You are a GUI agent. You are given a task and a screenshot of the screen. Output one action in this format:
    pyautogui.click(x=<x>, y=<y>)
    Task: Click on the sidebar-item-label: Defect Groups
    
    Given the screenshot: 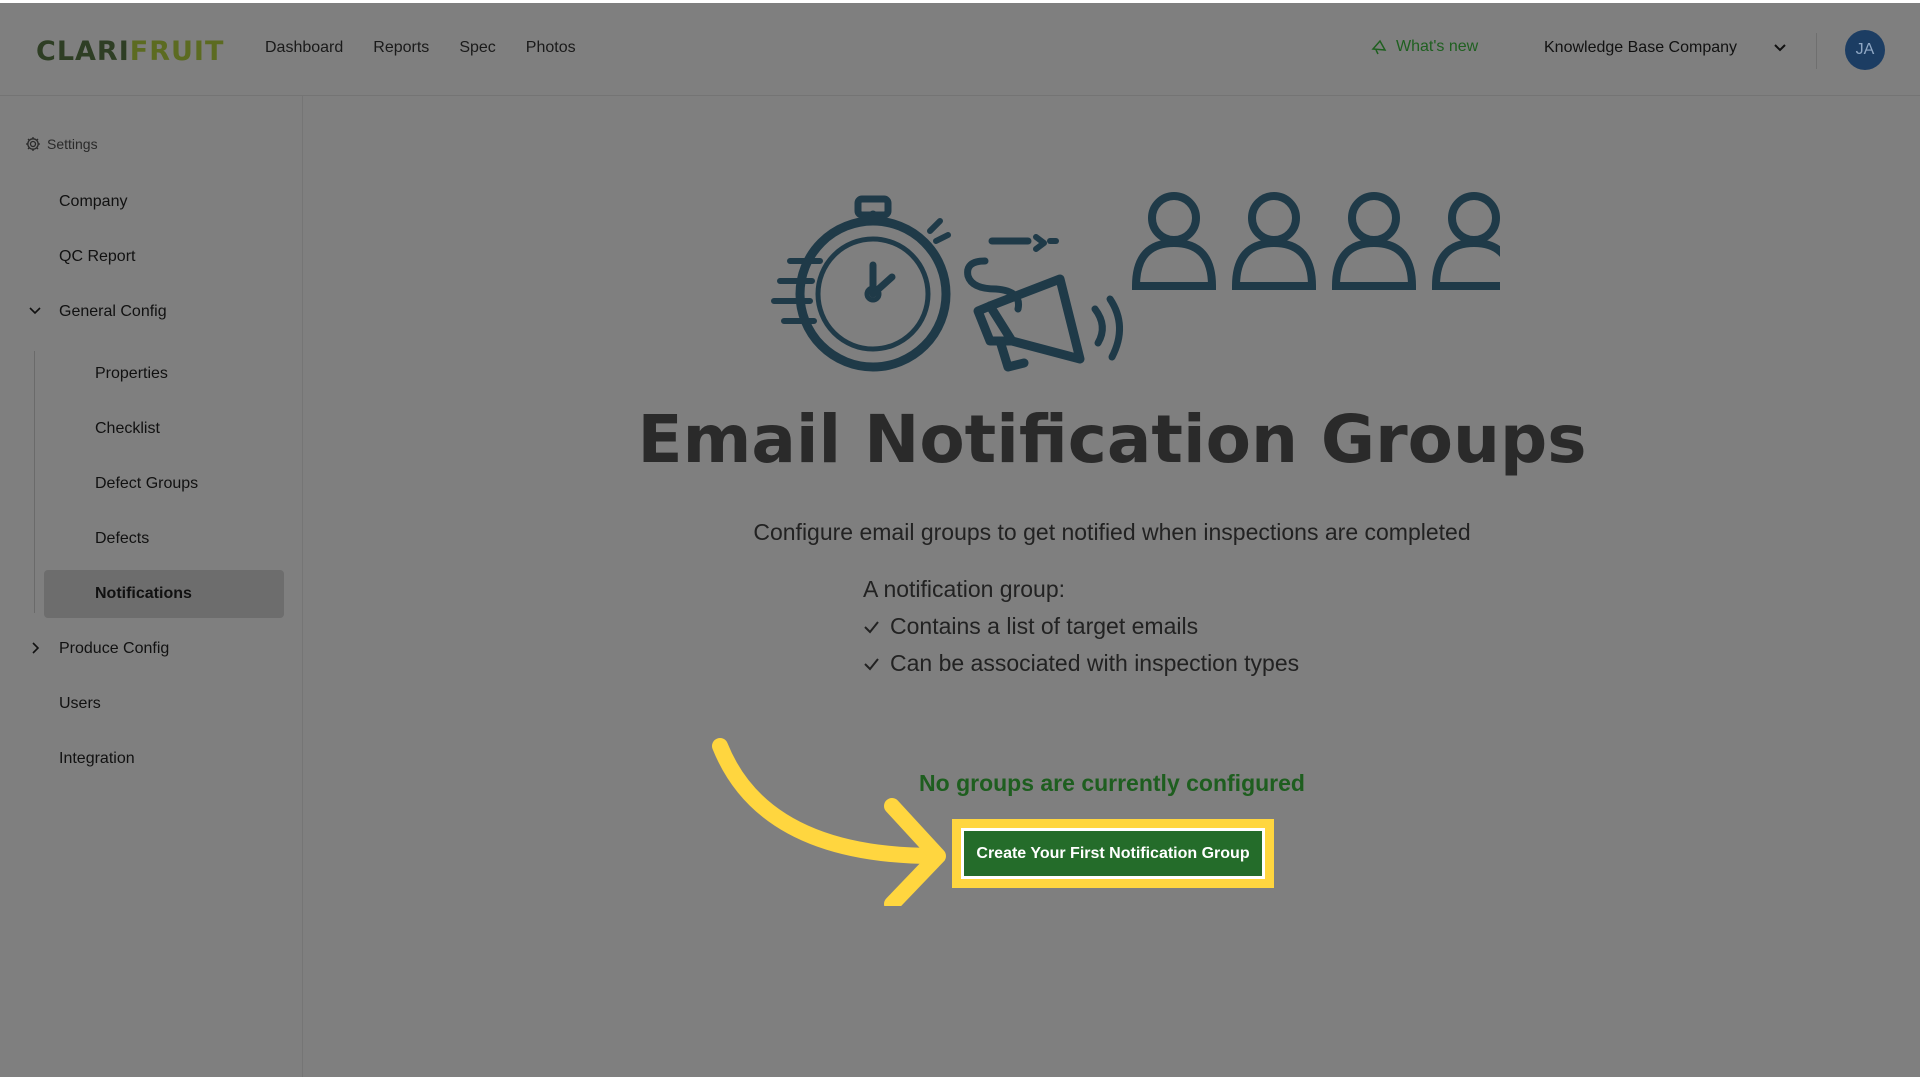 What is the action you would take?
    pyautogui.click(x=147, y=483)
    